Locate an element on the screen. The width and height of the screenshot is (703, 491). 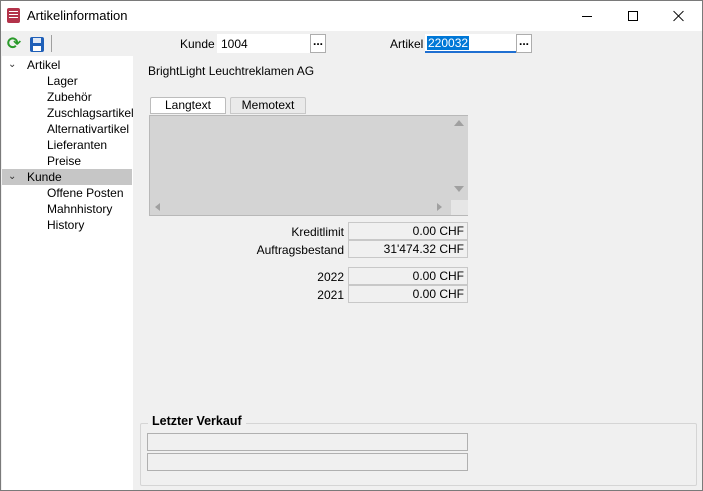
save-icon is located at coordinates (37, 44).